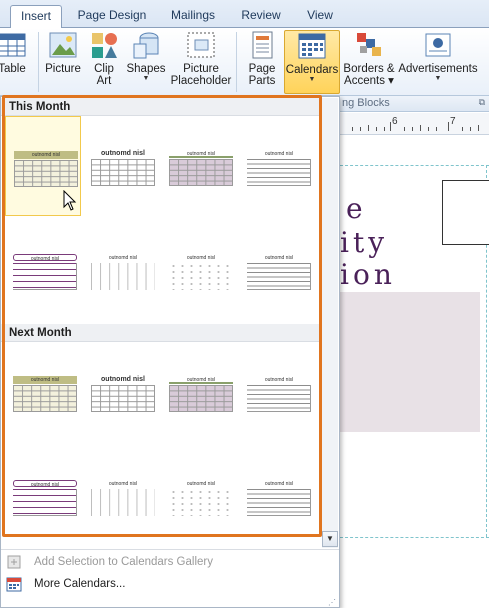  What do you see at coordinates (330, 539) in the screenshot?
I see `gallery-scroll-down-button: ▼` at bounding box center [330, 539].